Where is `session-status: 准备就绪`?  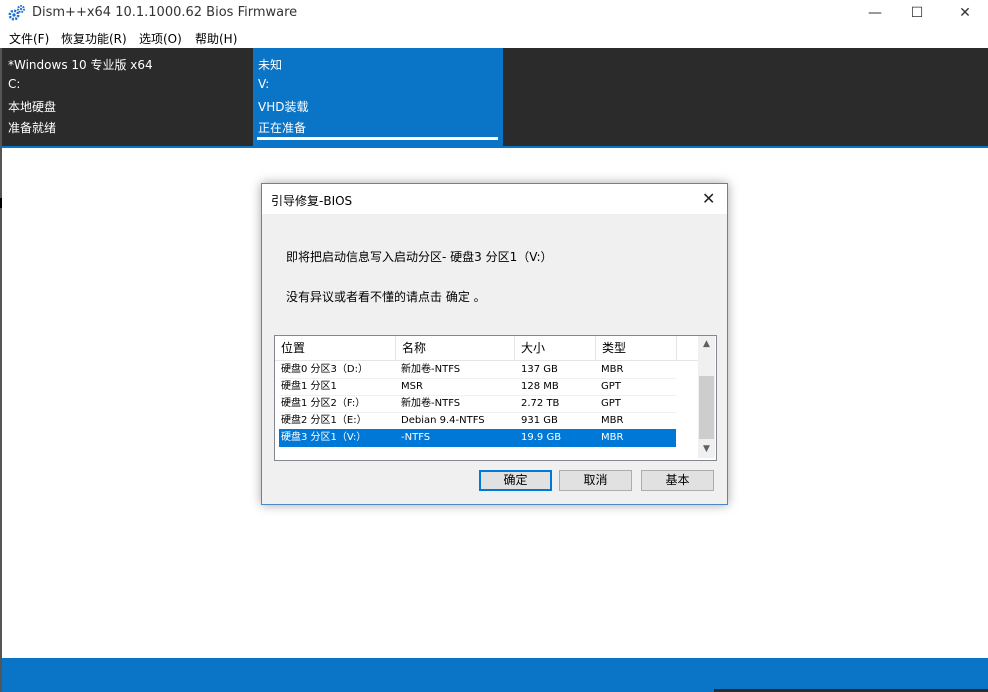
session-status: 准备就绪 is located at coordinates (32, 128).